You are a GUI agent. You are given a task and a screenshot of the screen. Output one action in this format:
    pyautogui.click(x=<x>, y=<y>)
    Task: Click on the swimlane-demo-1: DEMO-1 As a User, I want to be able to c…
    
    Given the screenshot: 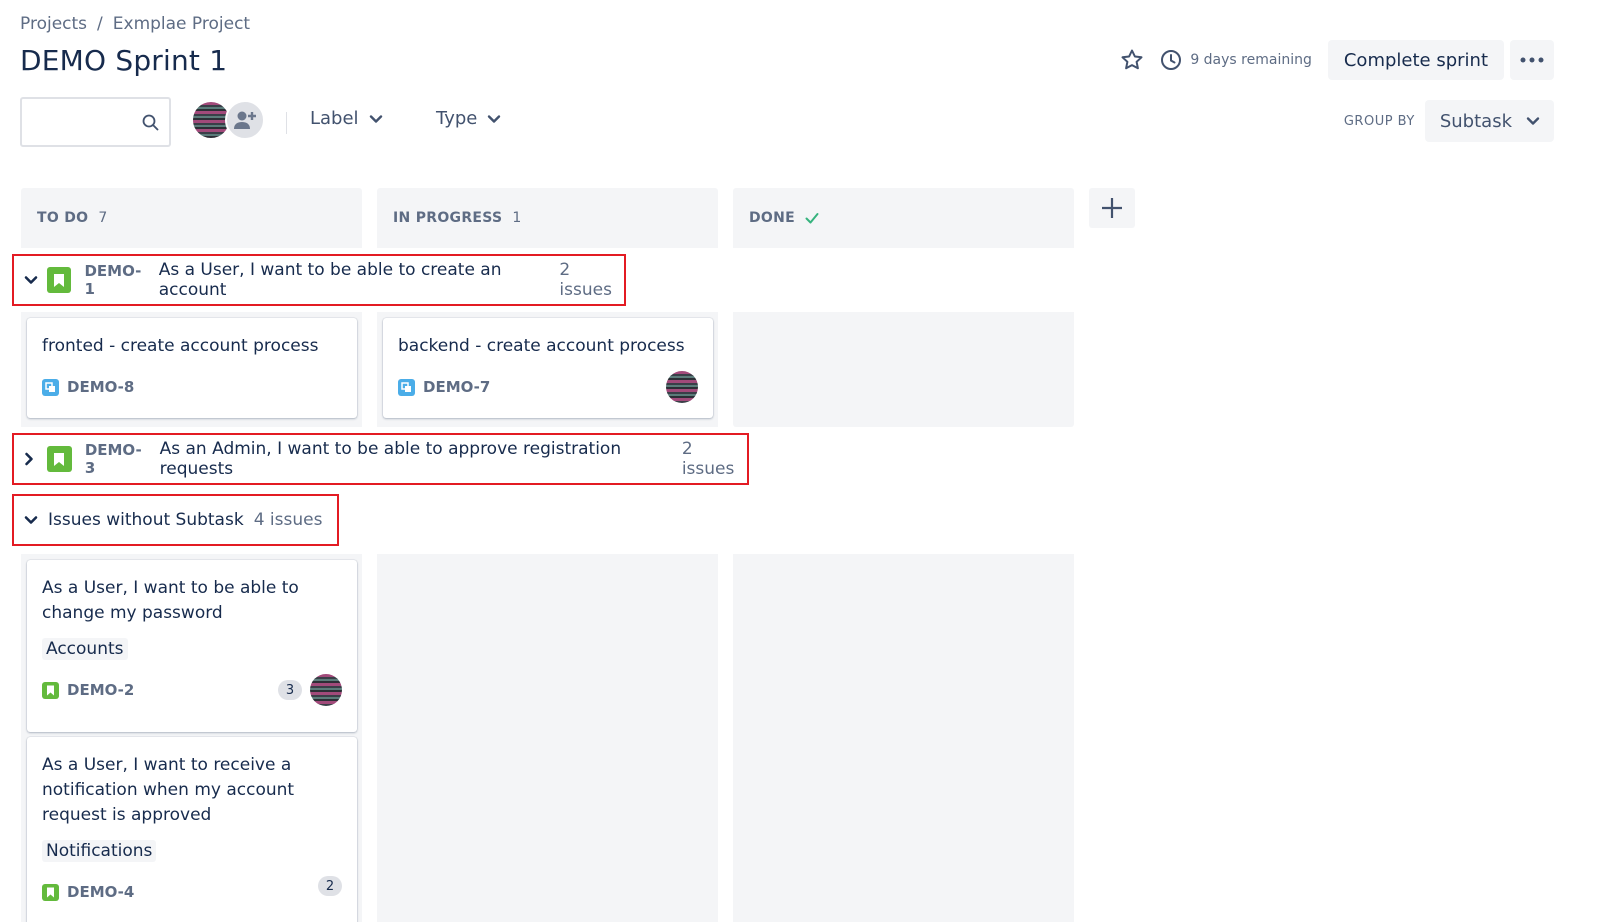 What is the action you would take?
    pyautogui.click(x=319, y=280)
    